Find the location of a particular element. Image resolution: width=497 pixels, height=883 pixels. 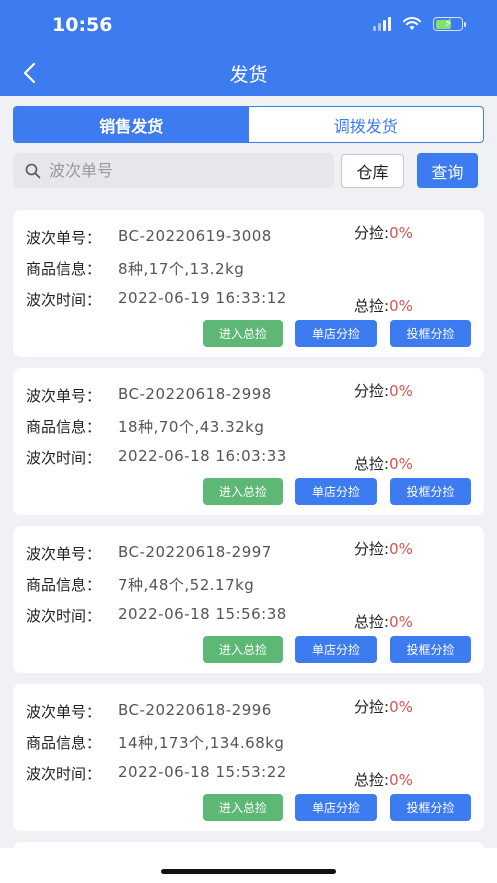

query-button: 查询 is located at coordinates (447, 170).